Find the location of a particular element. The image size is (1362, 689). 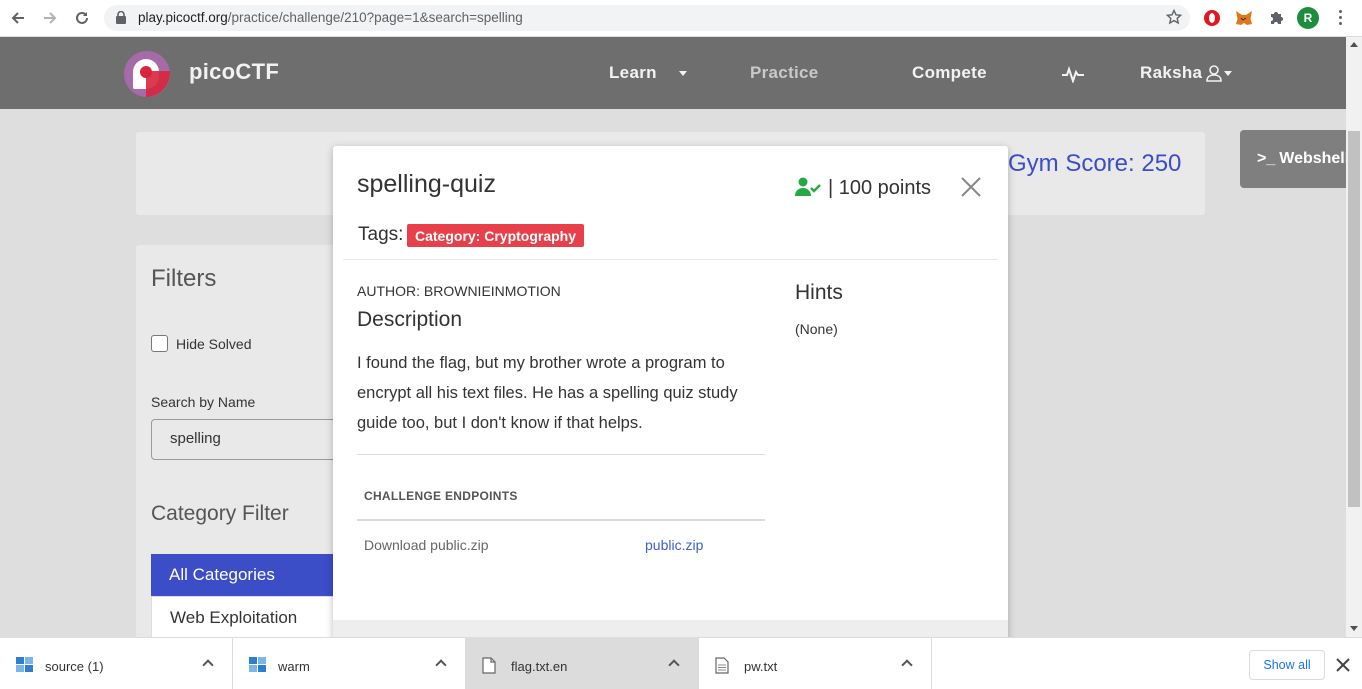

brand-name: picoCTF is located at coordinates (234, 72).